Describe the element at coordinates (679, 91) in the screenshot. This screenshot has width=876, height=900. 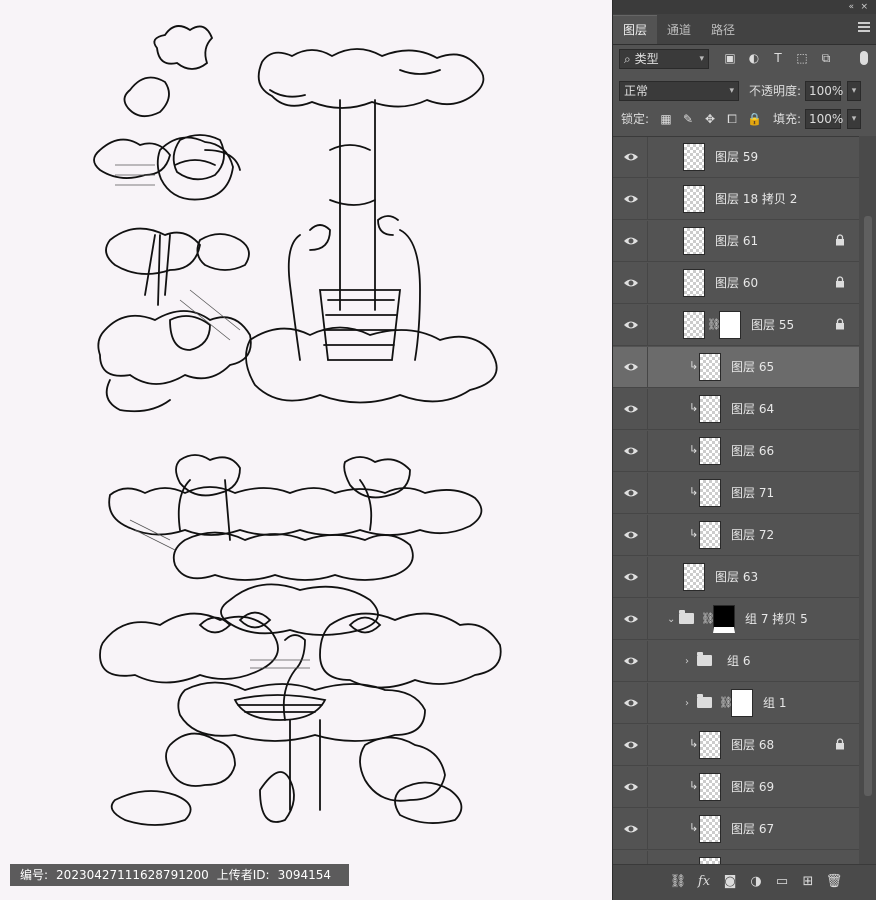
I see `blend-mode-select: 正常 ▾` at that location.